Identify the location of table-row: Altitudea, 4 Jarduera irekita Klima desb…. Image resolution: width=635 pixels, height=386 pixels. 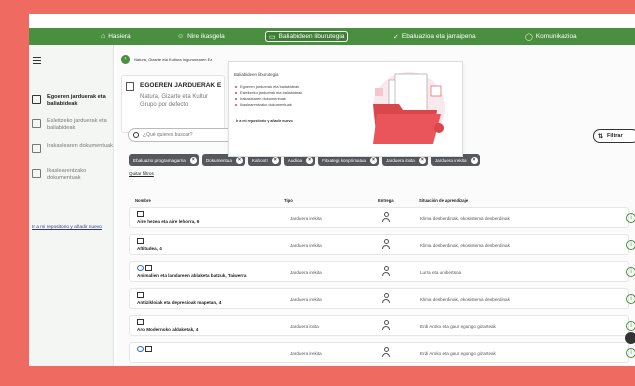
(382, 244).